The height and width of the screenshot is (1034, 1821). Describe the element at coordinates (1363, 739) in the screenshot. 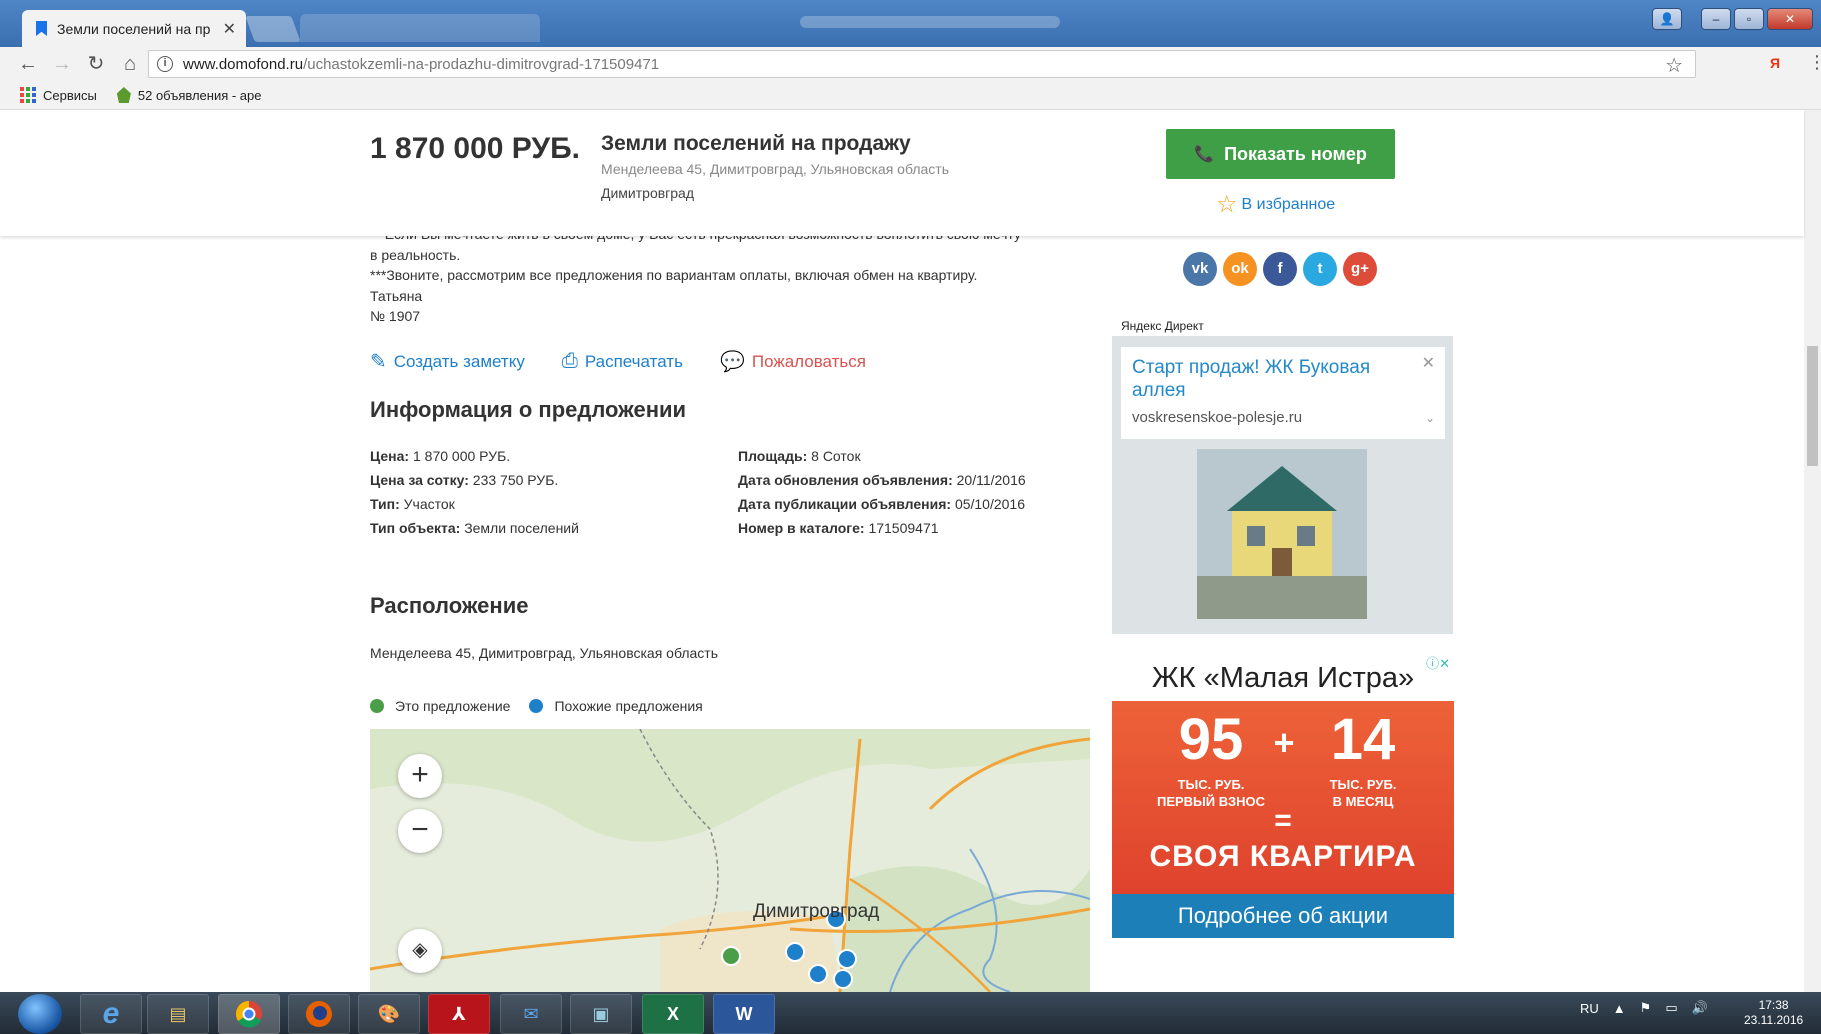

I see `ad2-number-second: 14` at that location.